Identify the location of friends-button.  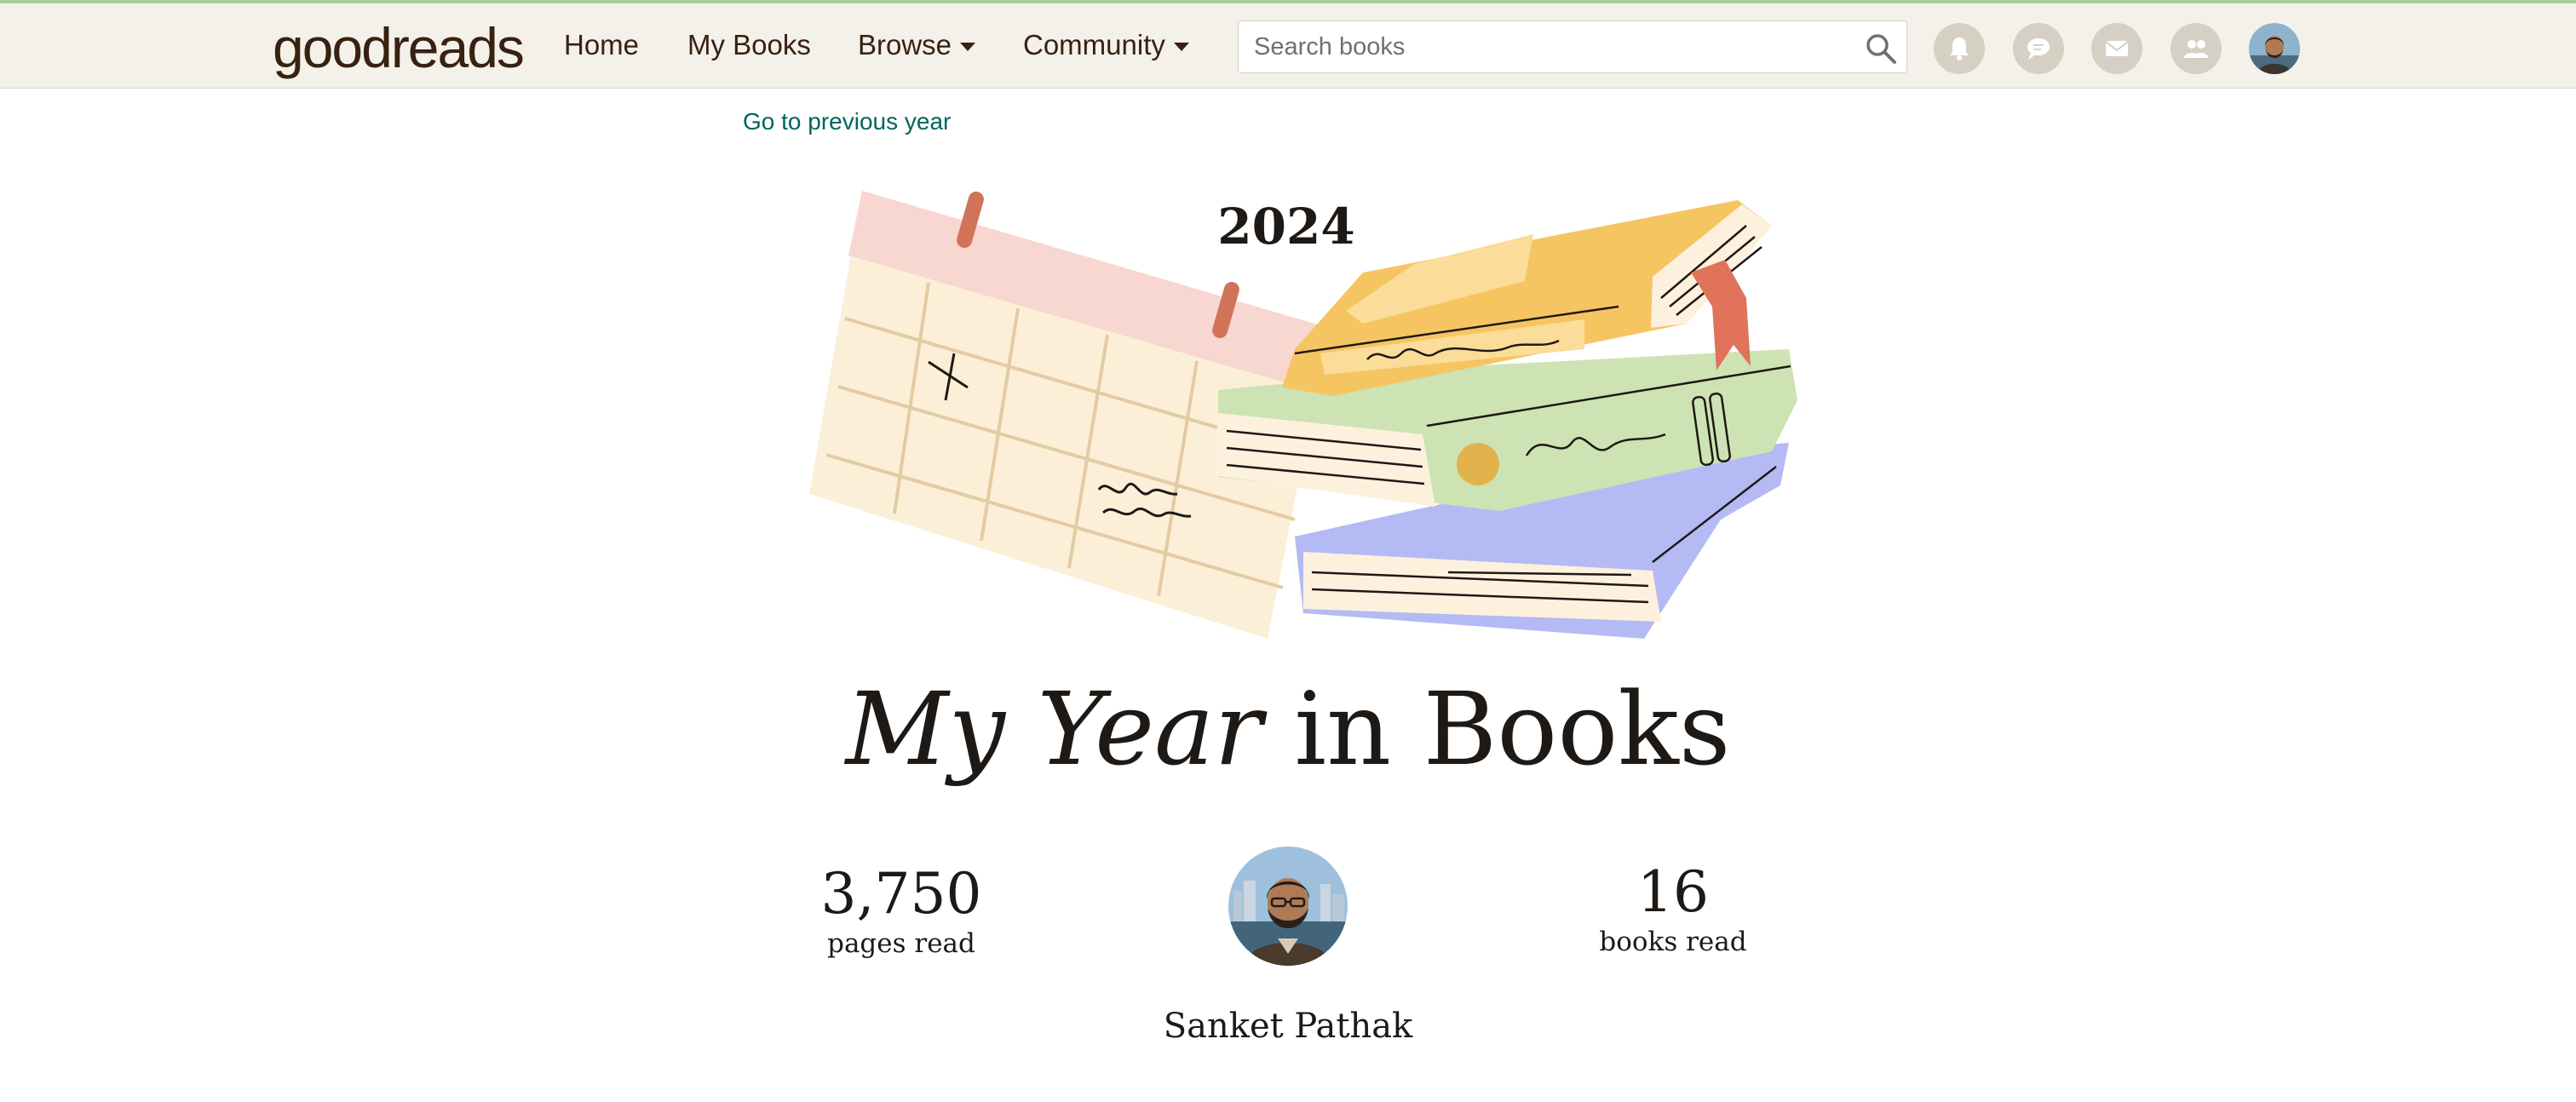
(2197, 49).